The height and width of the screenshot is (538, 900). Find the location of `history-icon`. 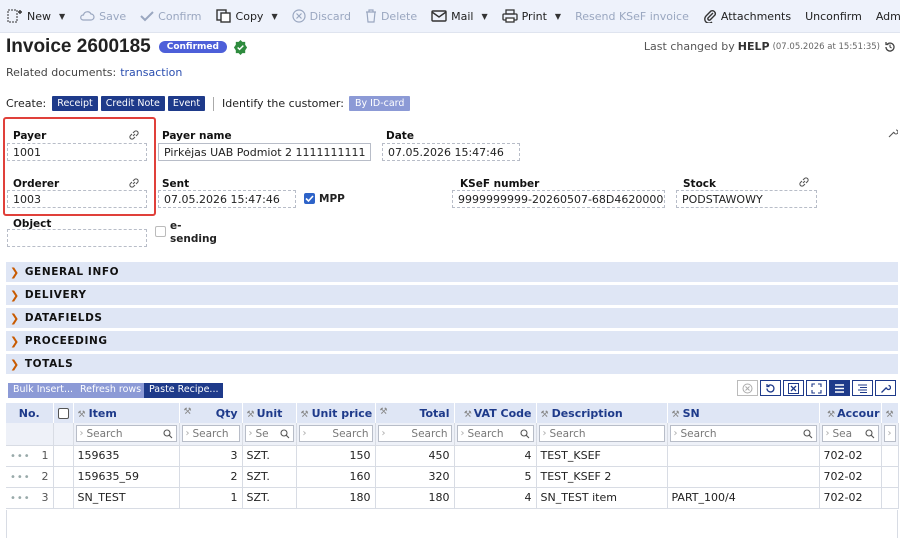

history-icon is located at coordinates (890, 47).